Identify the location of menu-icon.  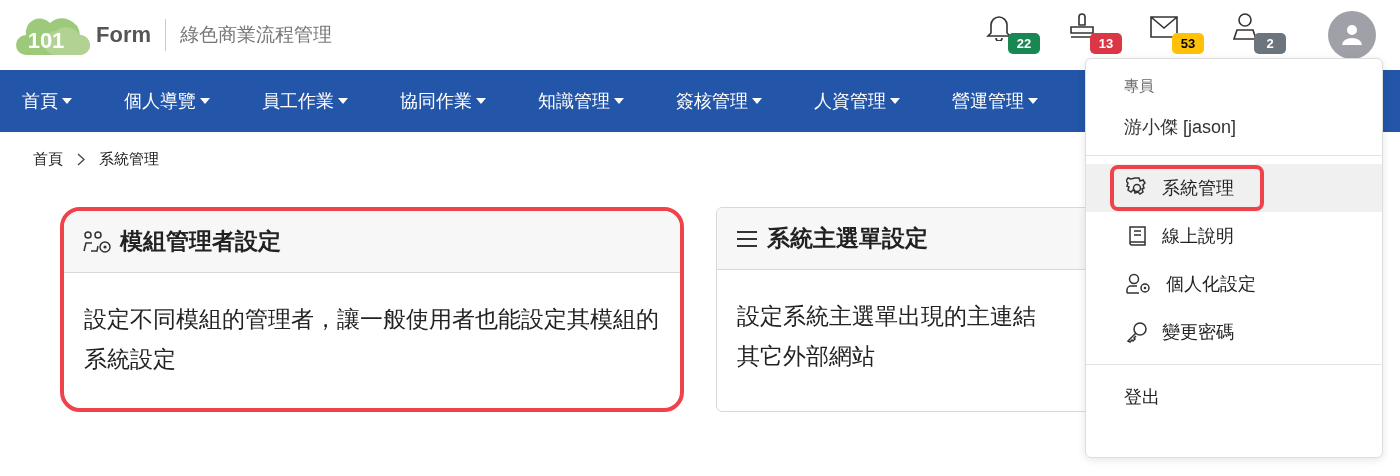
(747, 238).